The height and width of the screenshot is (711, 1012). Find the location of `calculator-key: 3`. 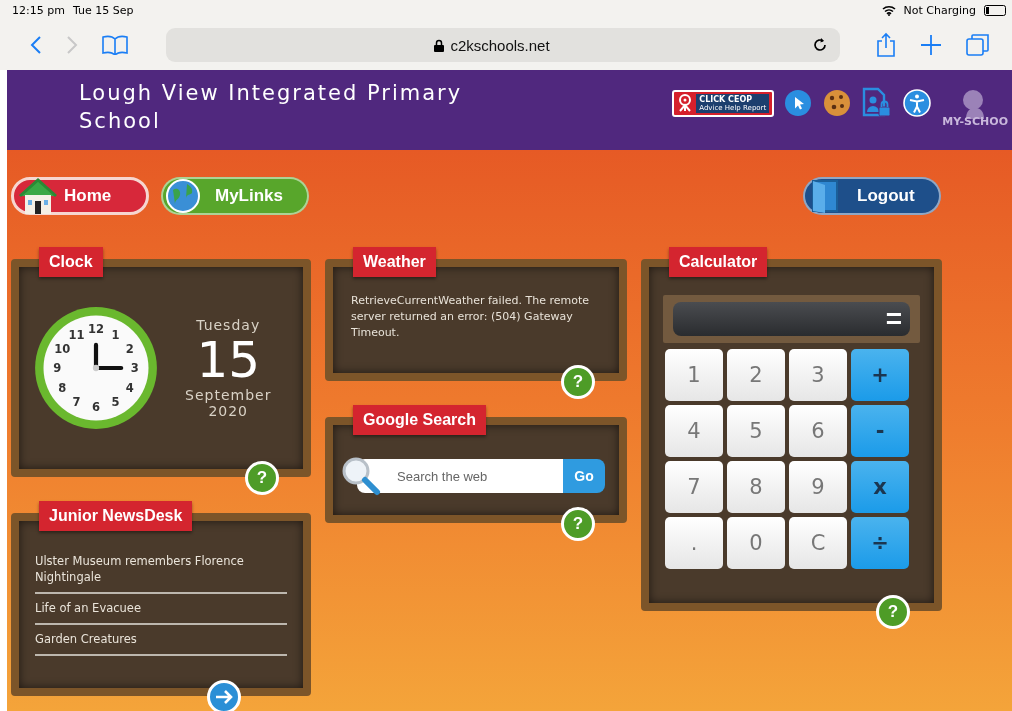

calculator-key: 3 is located at coordinates (818, 375).